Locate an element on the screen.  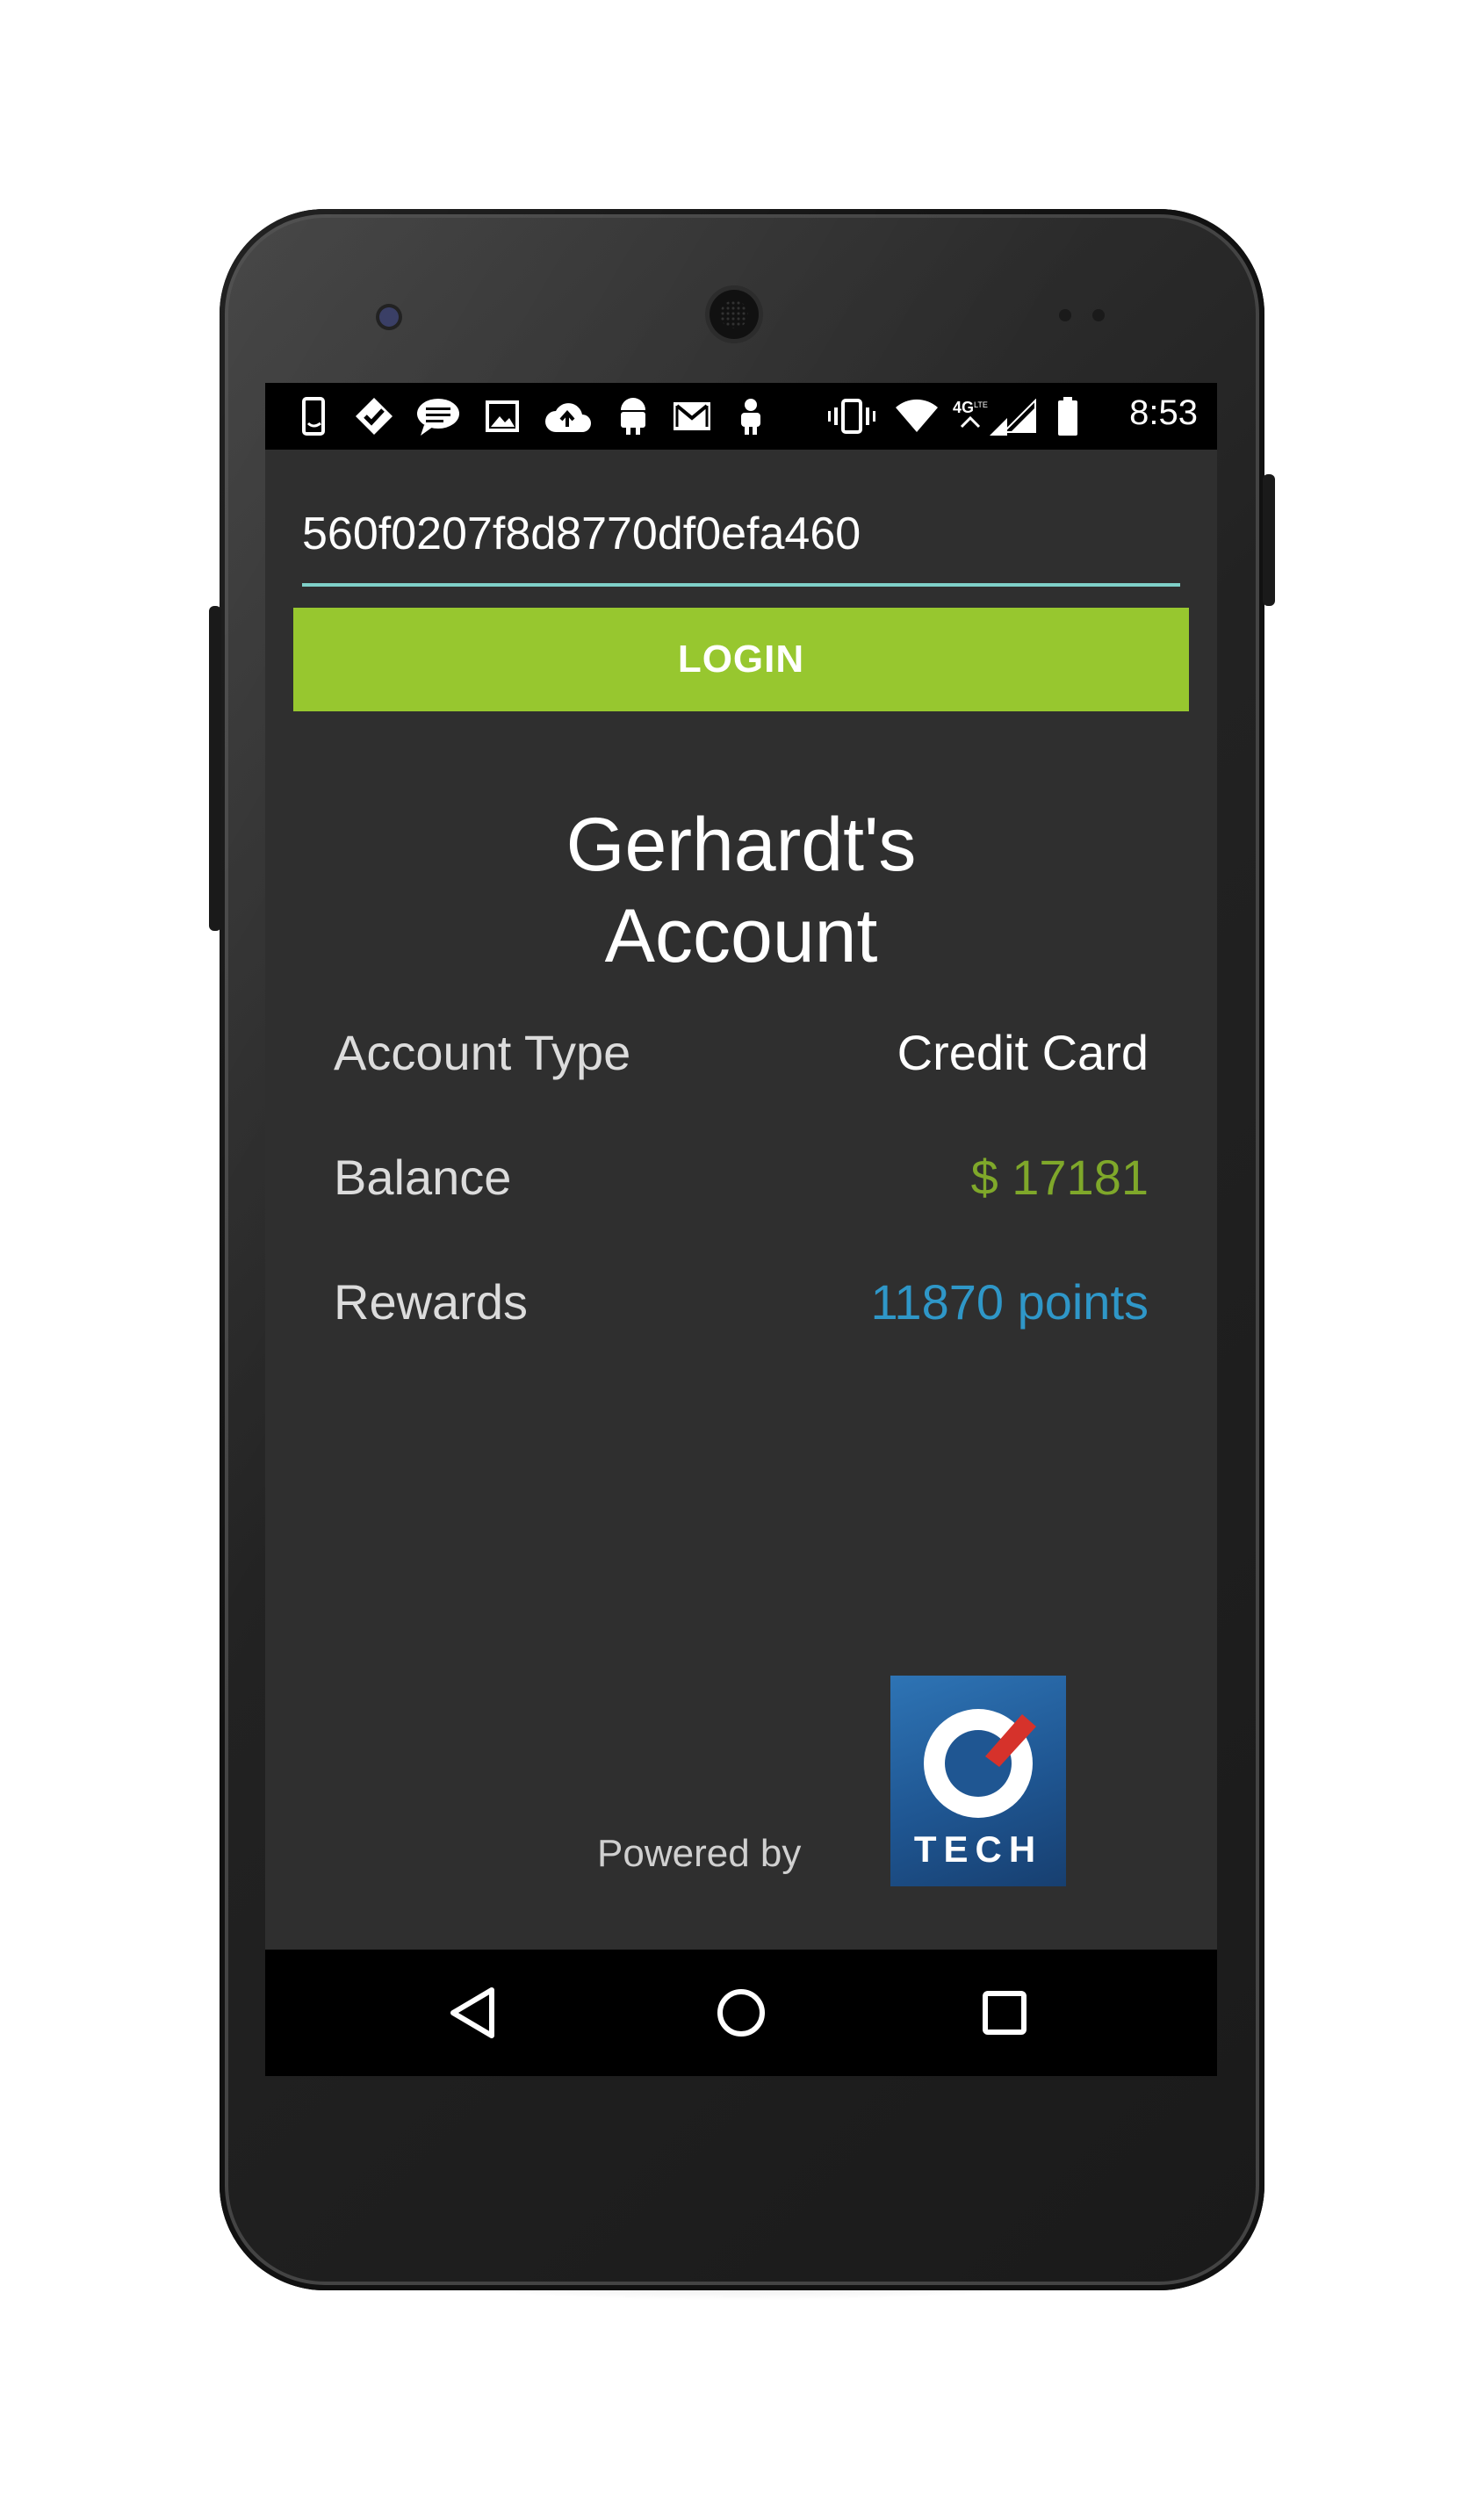
balance-value: $ 17181 is located at coordinates (1059, 1177).